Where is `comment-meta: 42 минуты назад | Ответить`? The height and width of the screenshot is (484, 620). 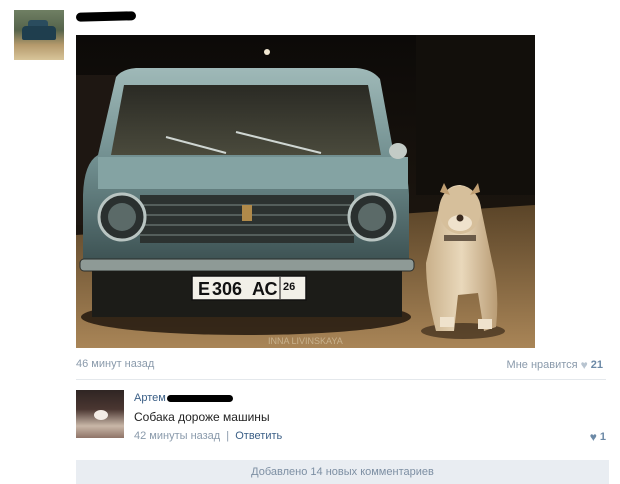
comment-meta: 42 минуты назад | Ответить is located at coordinates (208, 436).